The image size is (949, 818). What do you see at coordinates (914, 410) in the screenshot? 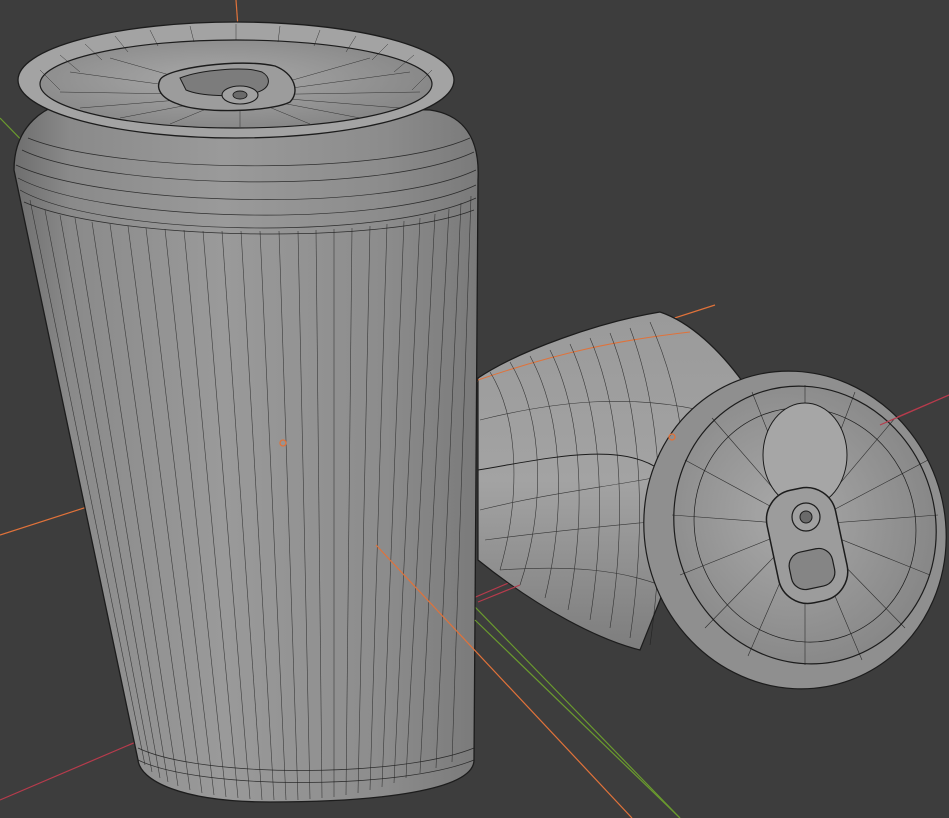
I see `x-axis-line` at bounding box center [914, 410].